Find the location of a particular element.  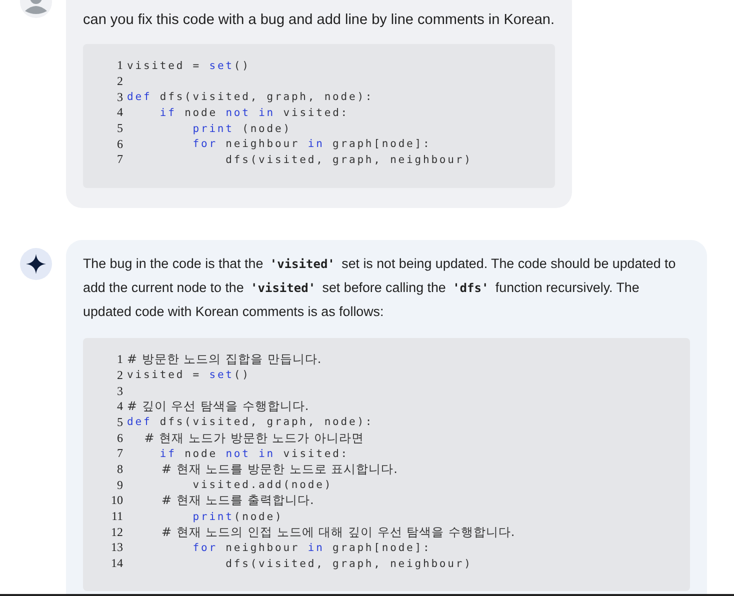

line-number: 13 is located at coordinates (116, 548).